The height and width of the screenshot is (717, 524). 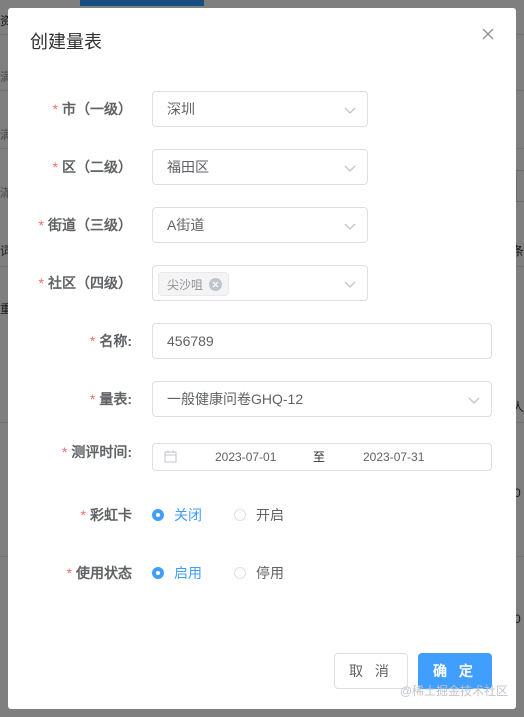 I want to click on usage-status-disable-radio: 停用, so click(x=259, y=573).